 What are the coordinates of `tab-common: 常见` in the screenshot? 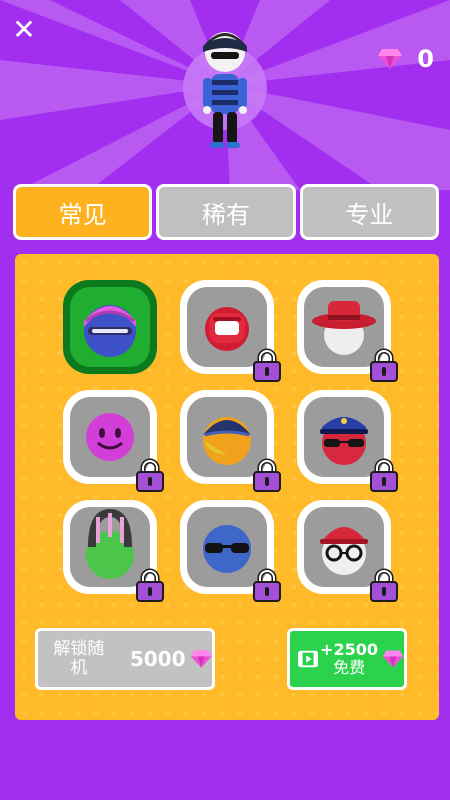 It's located at (83, 212).